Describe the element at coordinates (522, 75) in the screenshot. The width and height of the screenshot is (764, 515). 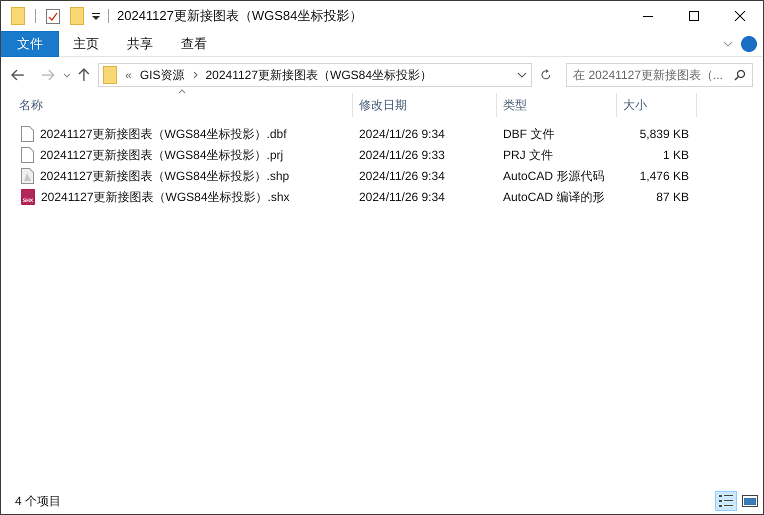
I see `chevron-down-icon` at that location.